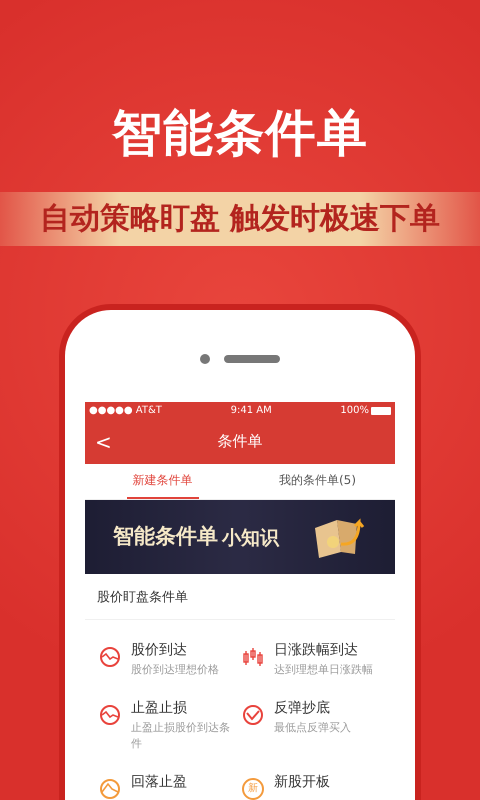 This screenshot has height=800, width=480. Describe the element at coordinates (302, 782) in the screenshot. I see `item-title: 新股开板` at that location.